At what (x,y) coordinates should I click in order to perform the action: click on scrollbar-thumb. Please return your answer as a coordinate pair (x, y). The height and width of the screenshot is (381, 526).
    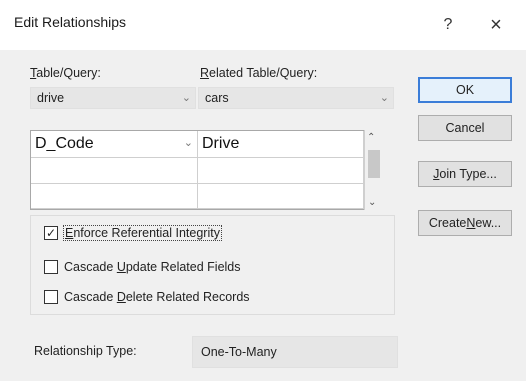
    Looking at the image, I should click on (374, 164).